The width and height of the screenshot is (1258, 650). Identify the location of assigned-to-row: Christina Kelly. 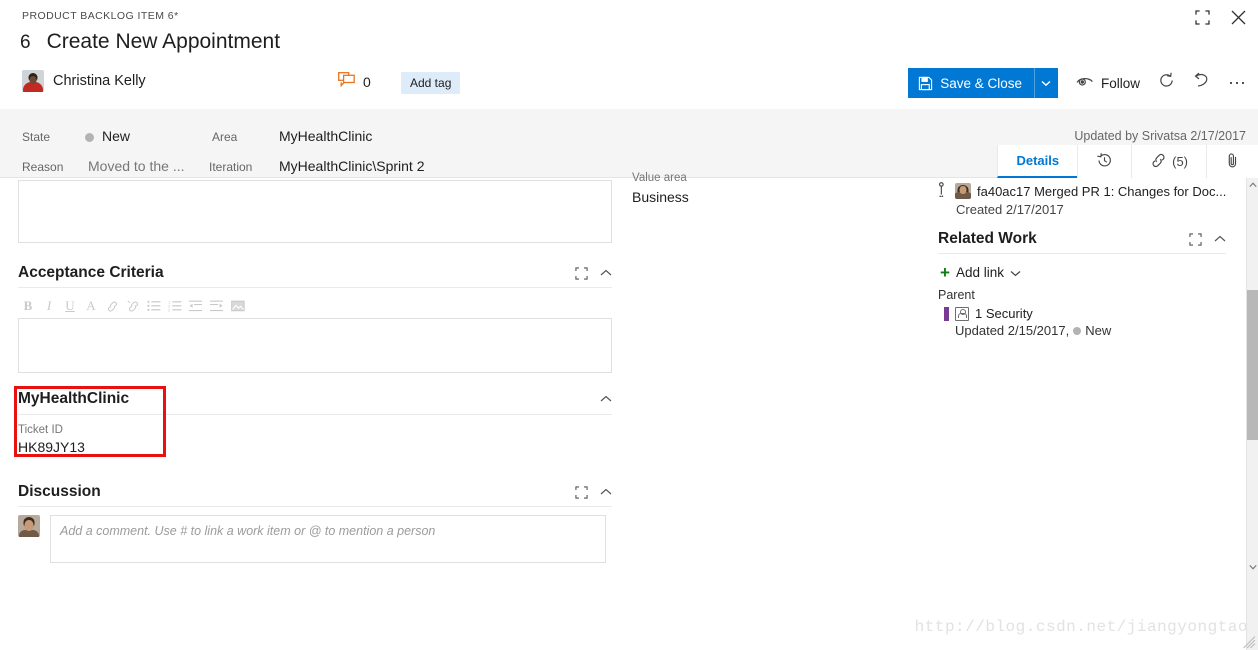
(84, 81).